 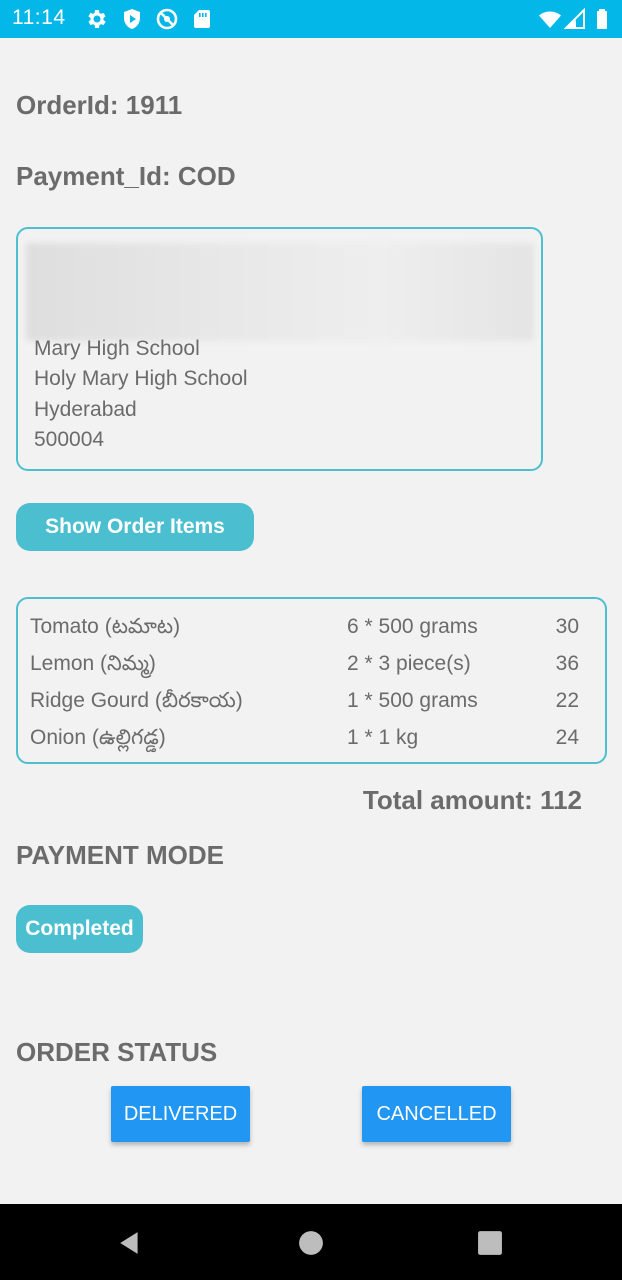 What do you see at coordinates (167, 19) in the screenshot?
I see `no-entry-icon` at bounding box center [167, 19].